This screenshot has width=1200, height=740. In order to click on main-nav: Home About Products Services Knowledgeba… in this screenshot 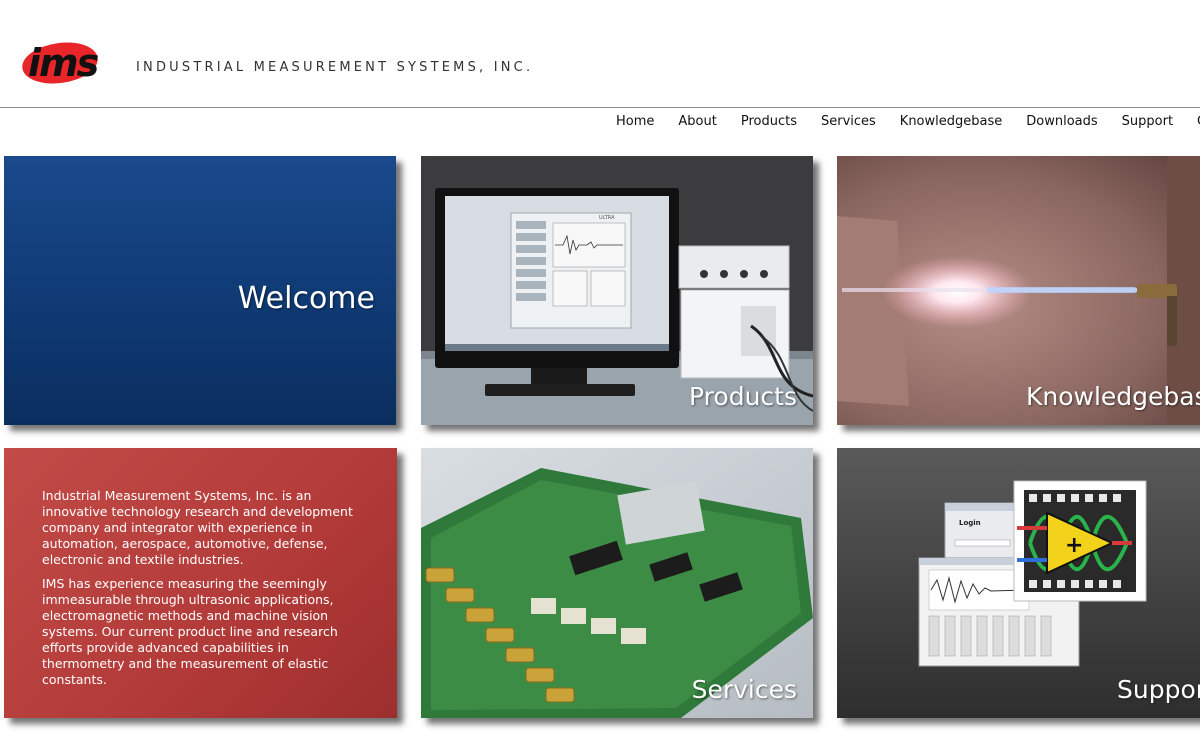, I will do `click(902, 123)`.